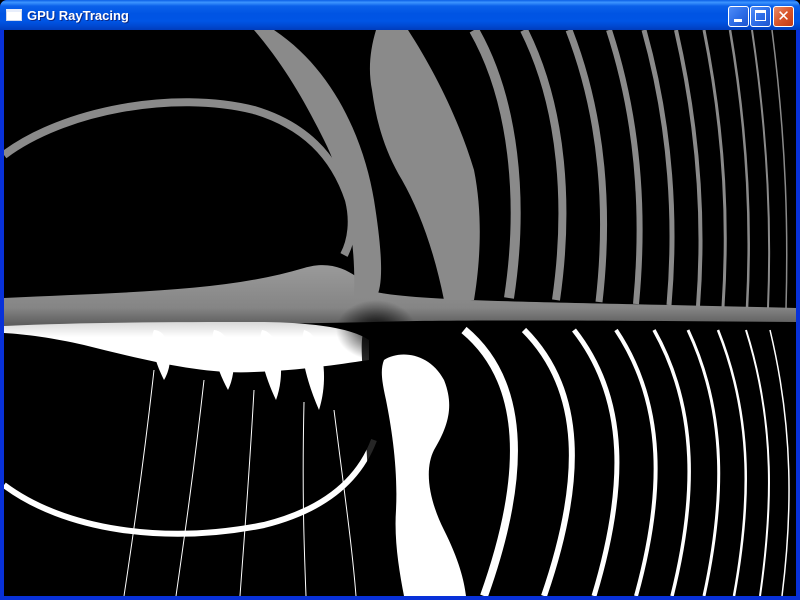 This screenshot has height=600, width=800. I want to click on maximize-icon, so click(760, 15).